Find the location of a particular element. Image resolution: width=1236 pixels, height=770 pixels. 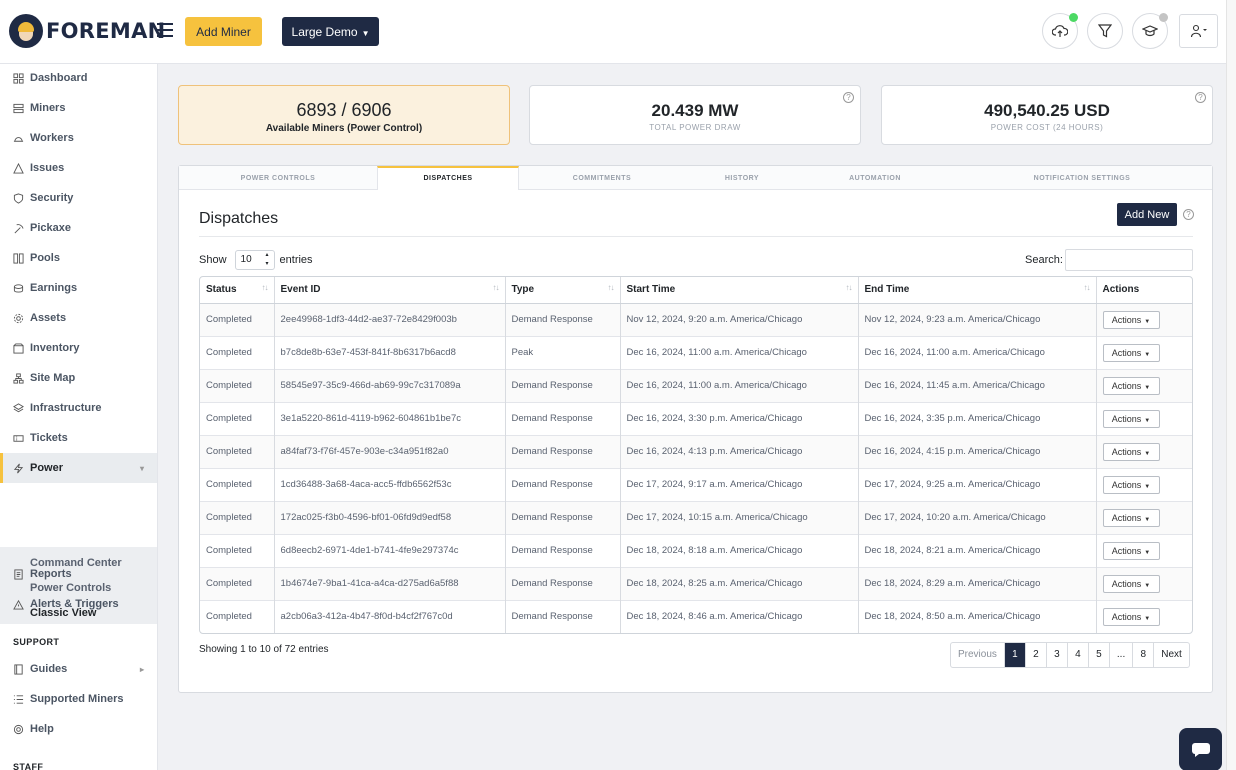

divider is located at coordinates (696, 236).